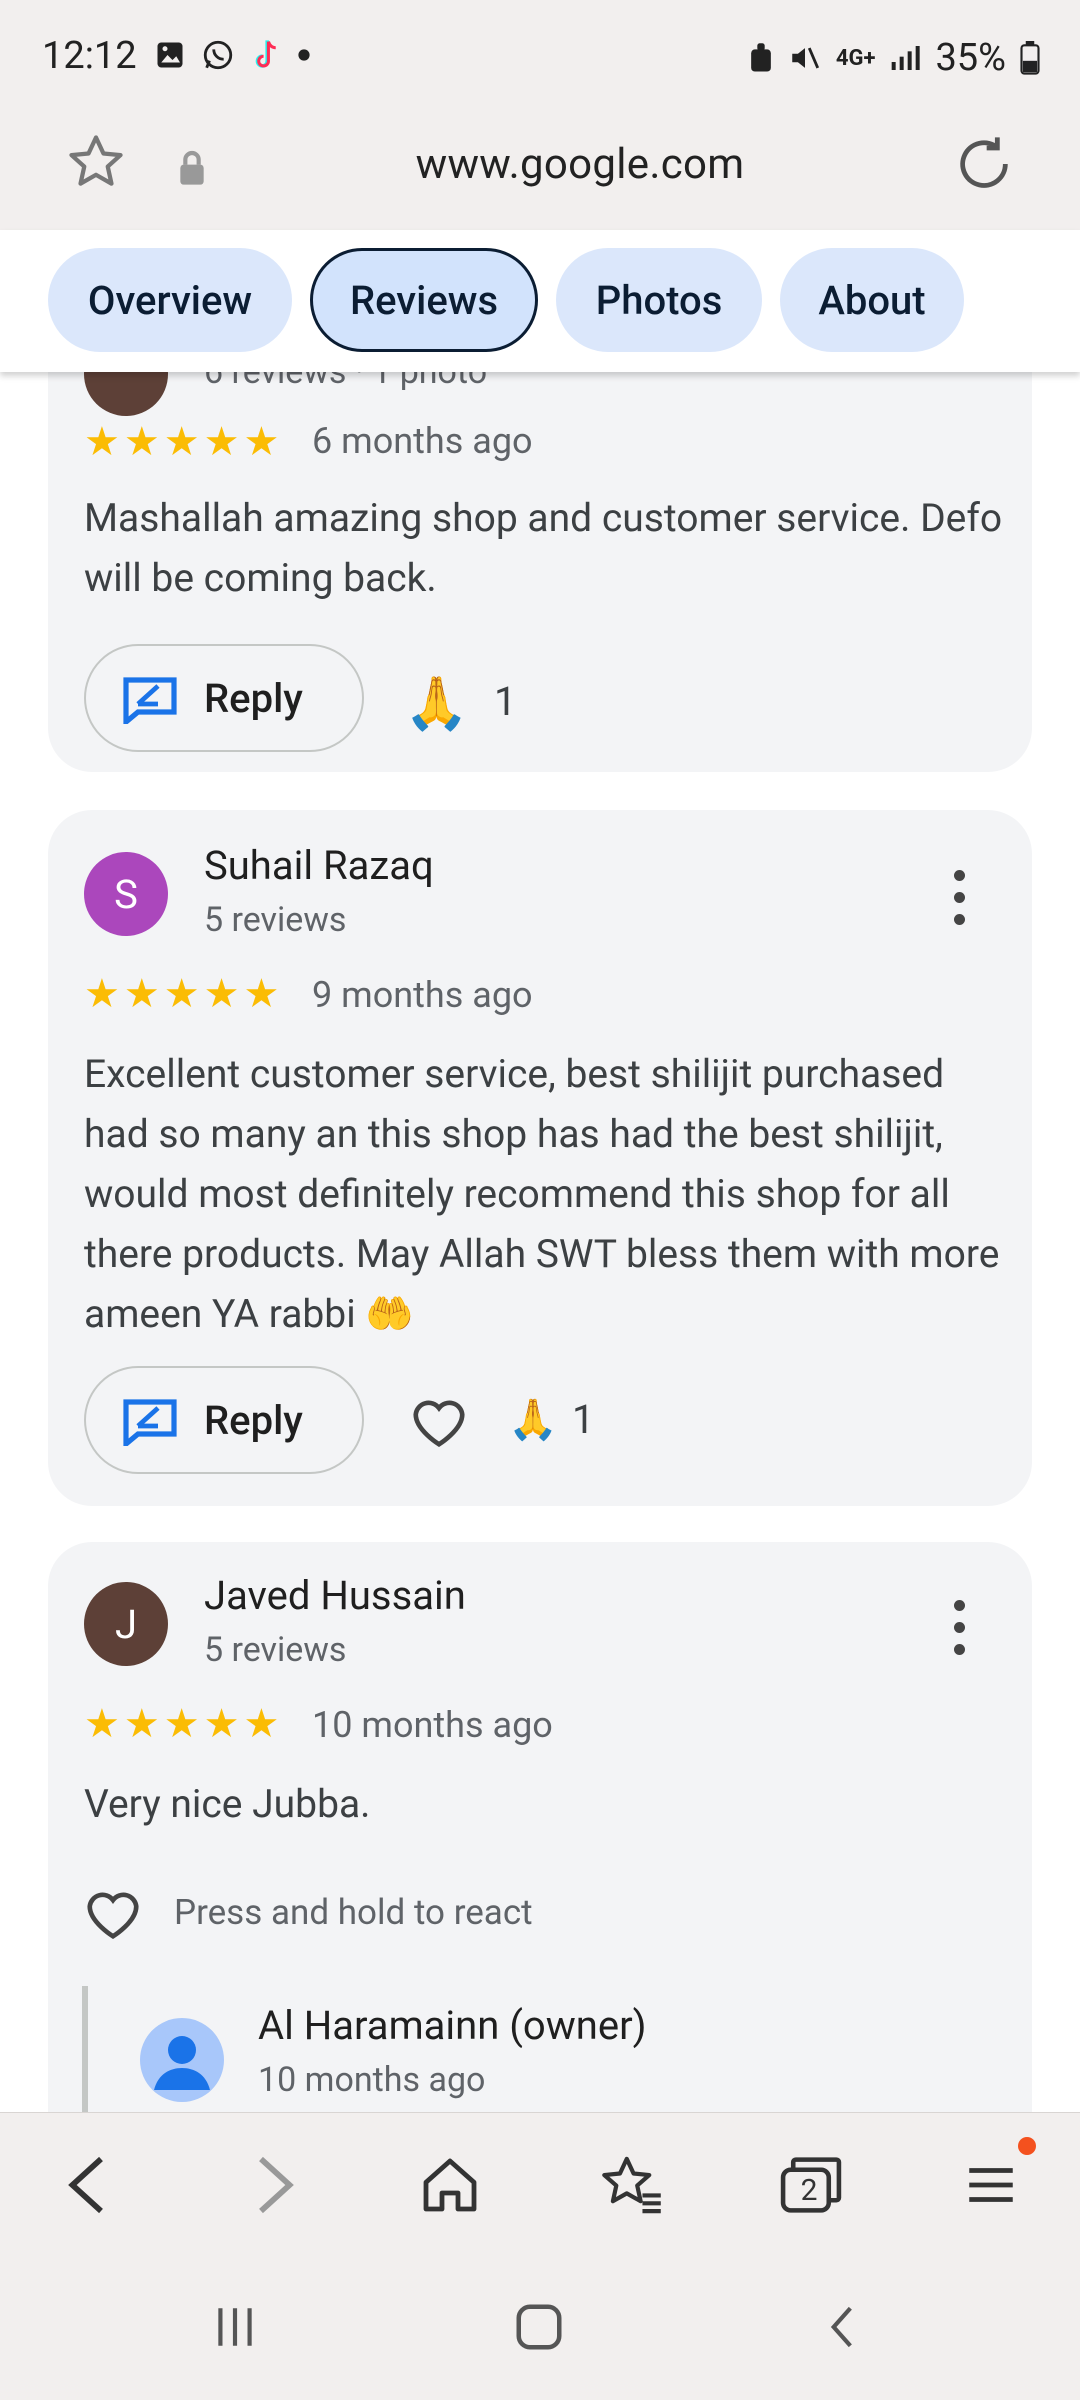  I want to click on avatar, so click(126, 394).